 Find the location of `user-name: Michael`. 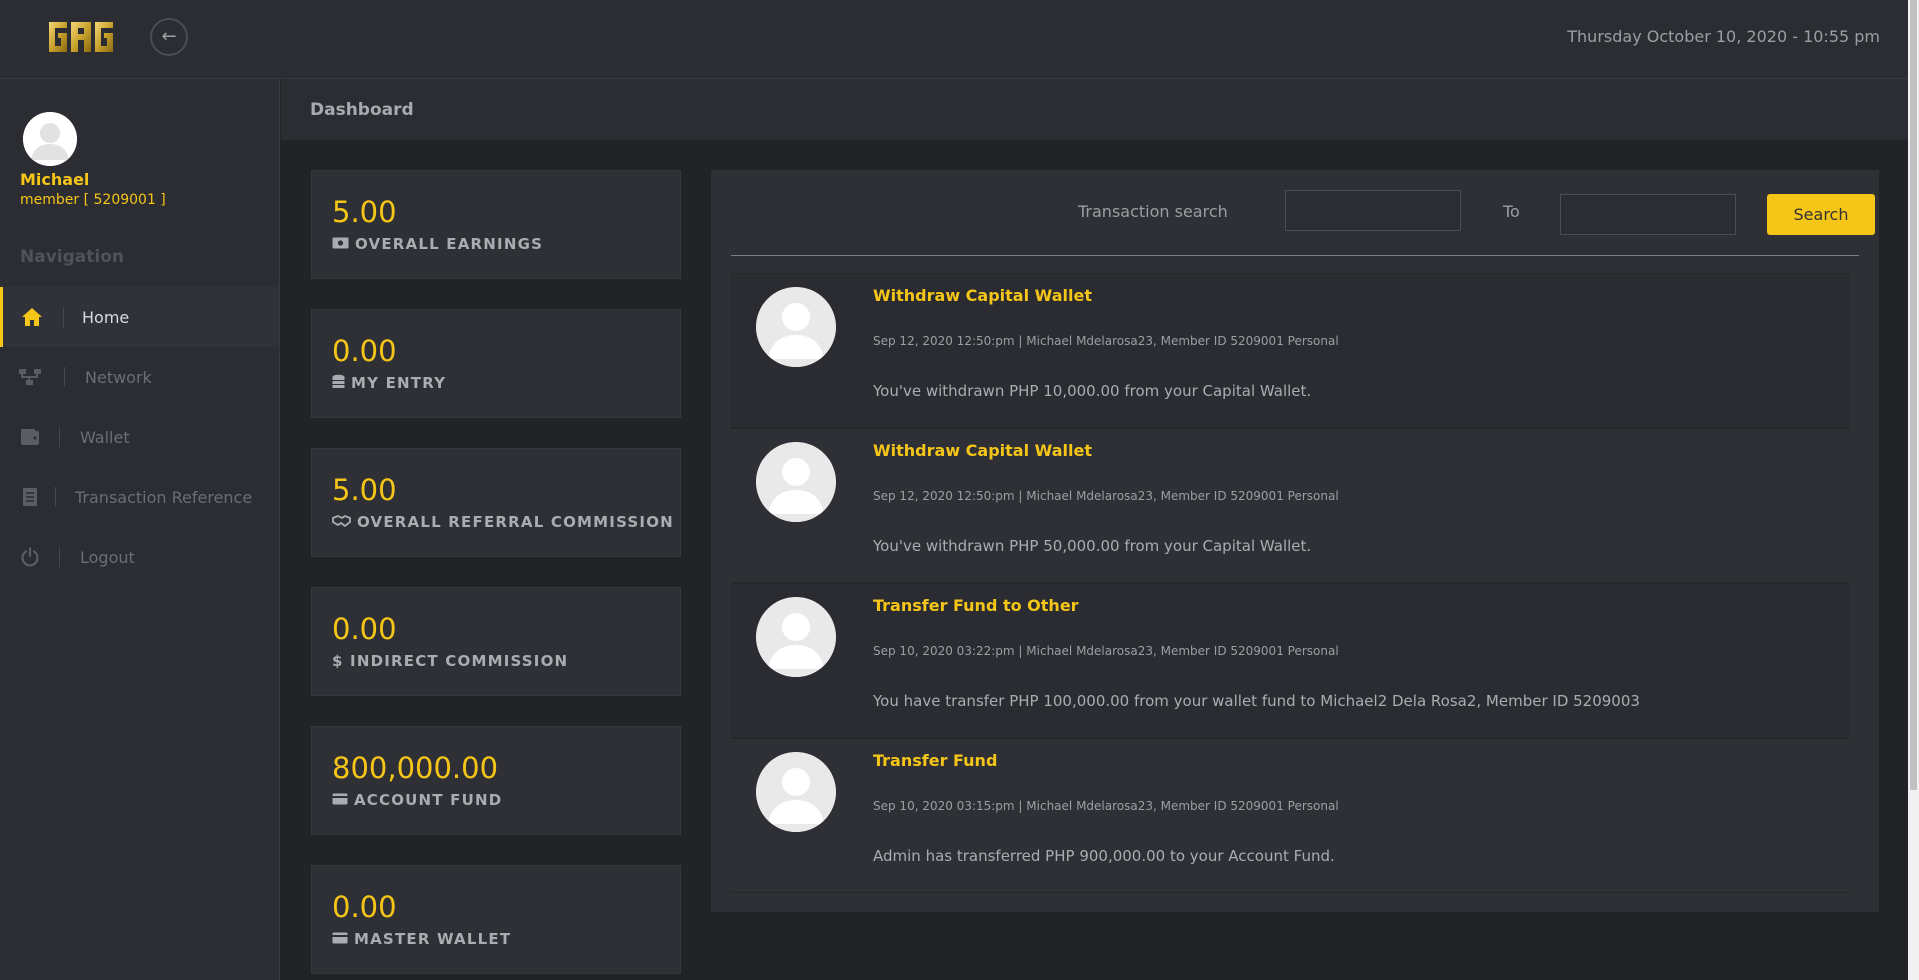

user-name: Michael is located at coordinates (55, 179).